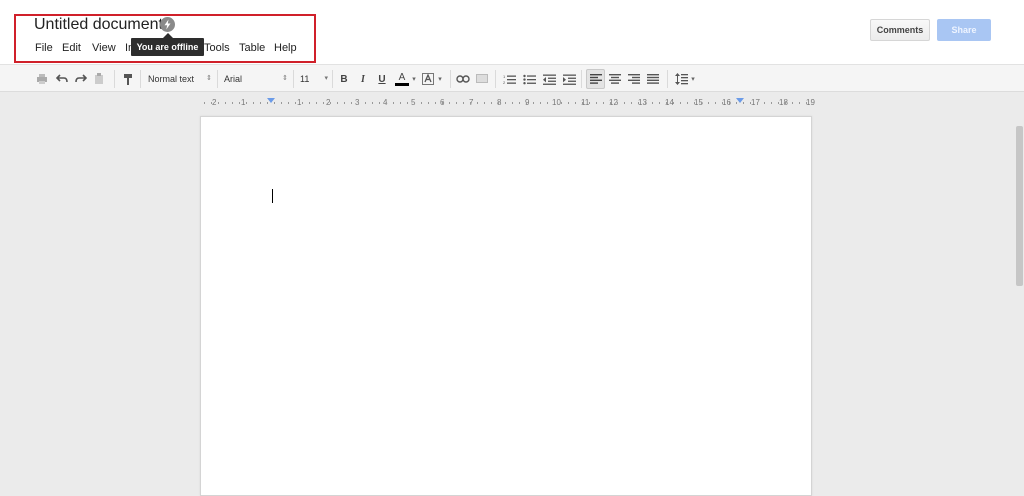 This screenshot has height=496, width=1024. What do you see at coordinates (128, 79) in the screenshot?
I see `paint-format-icon` at bounding box center [128, 79].